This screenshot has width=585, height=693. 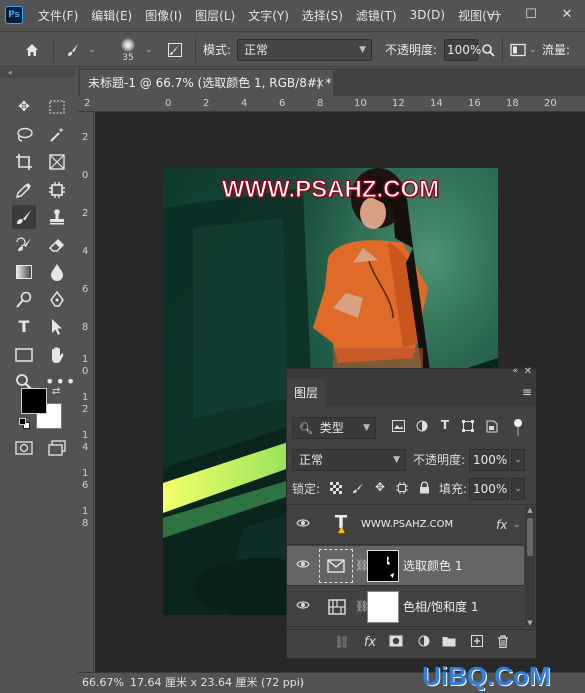 I want to click on close-tab-icon: ×, so click(x=320, y=83).